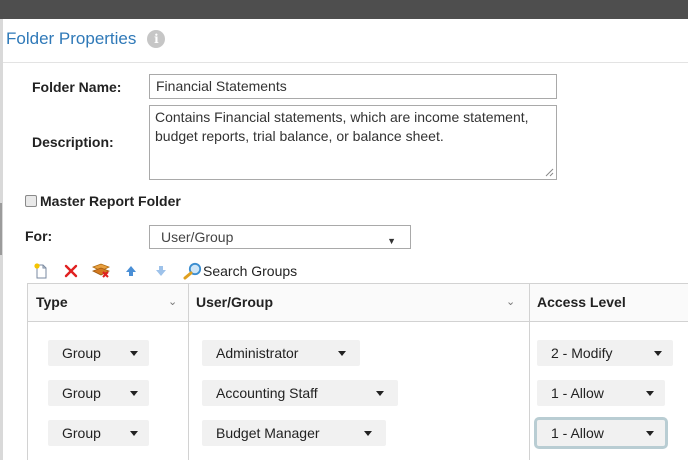 The width and height of the screenshot is (688, 460). I want to click on dialog-title: Folder Properties i, so click(86, 39).